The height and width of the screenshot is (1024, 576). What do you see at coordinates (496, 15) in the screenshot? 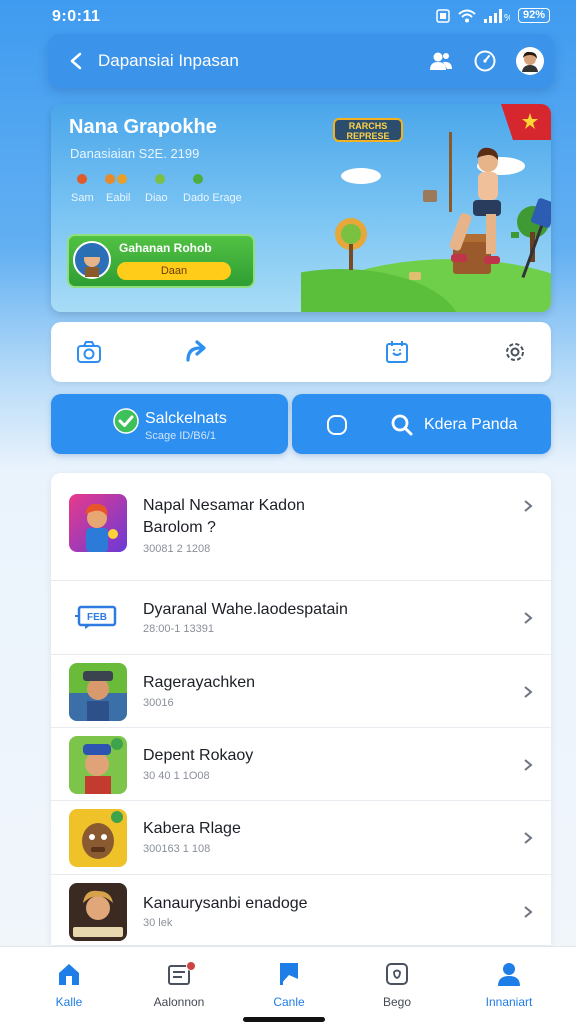
I see `signal-icon: %` at bounding box center [496, 15].